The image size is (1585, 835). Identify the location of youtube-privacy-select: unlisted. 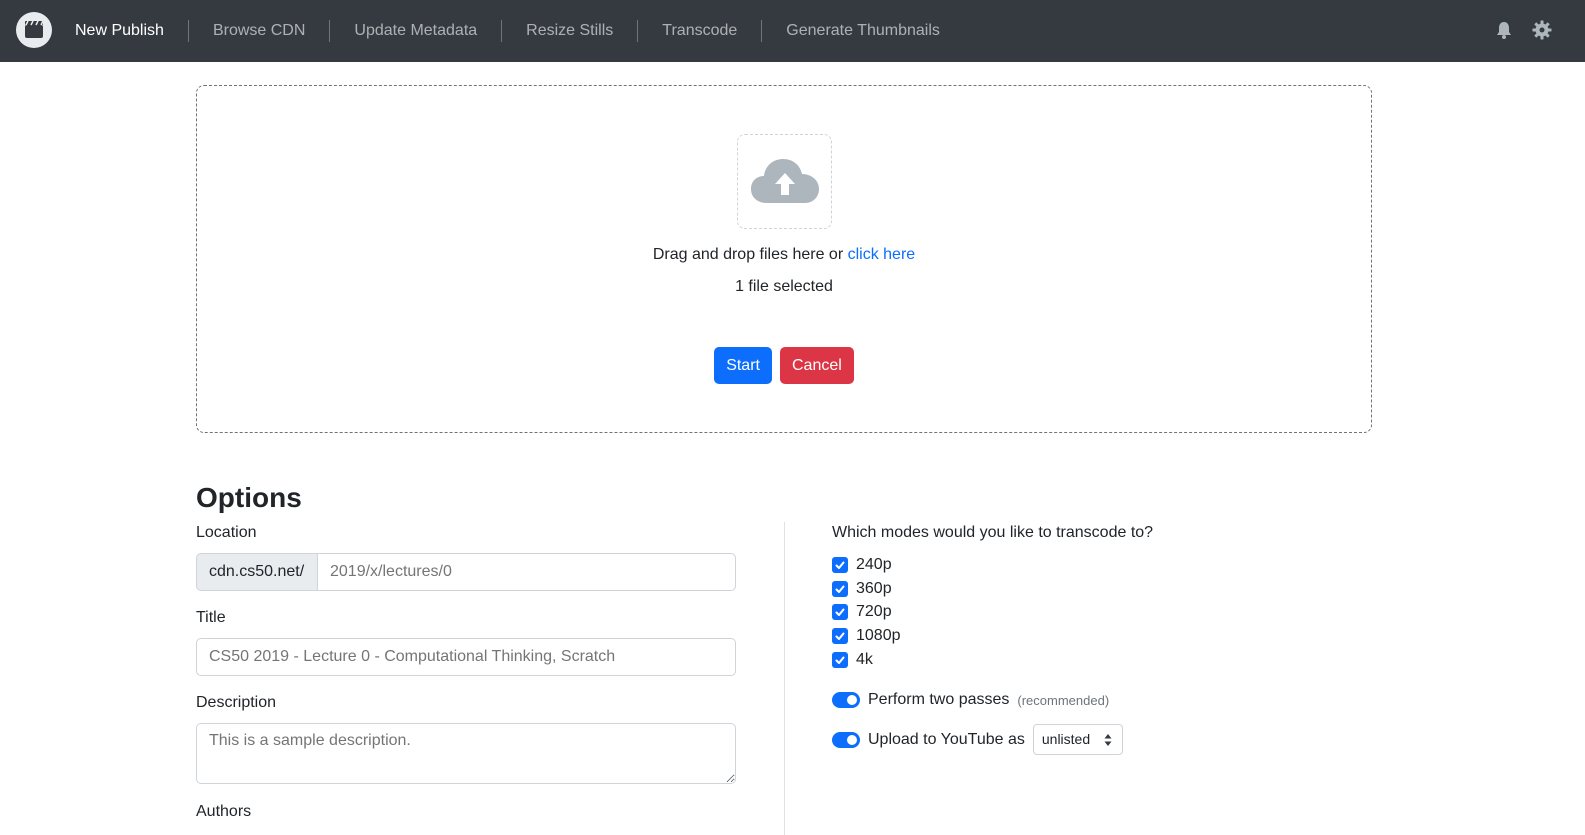
(1077, 739).